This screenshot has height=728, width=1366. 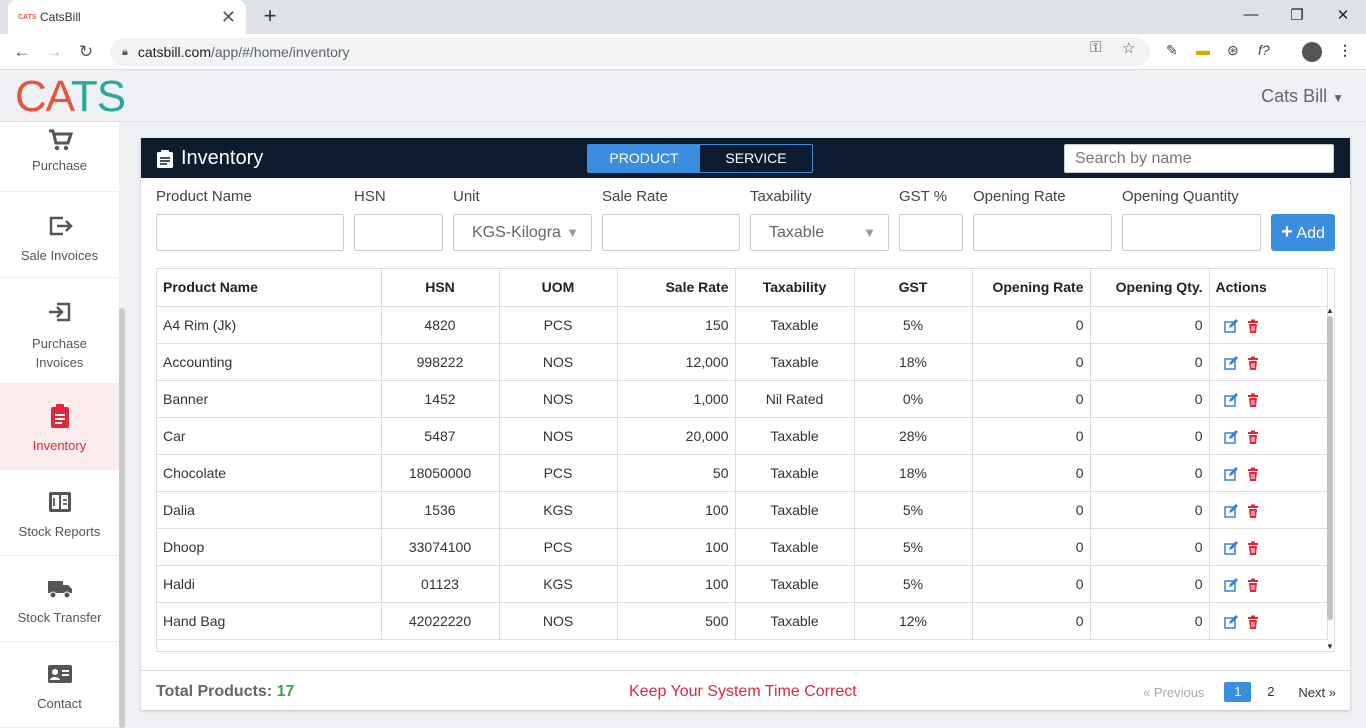 I want to click on sidebar-item-contact: Contact, so click(x=59, y=685).